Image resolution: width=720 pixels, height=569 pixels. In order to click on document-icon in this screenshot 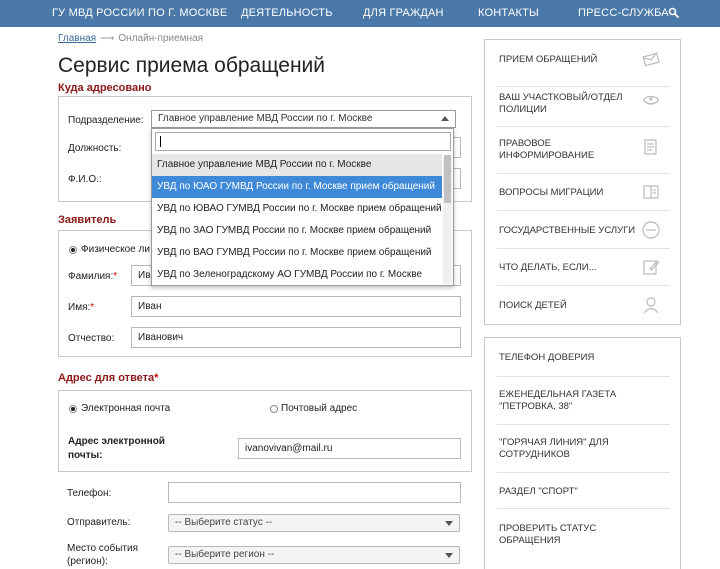, I will do `click(650, 147)`.